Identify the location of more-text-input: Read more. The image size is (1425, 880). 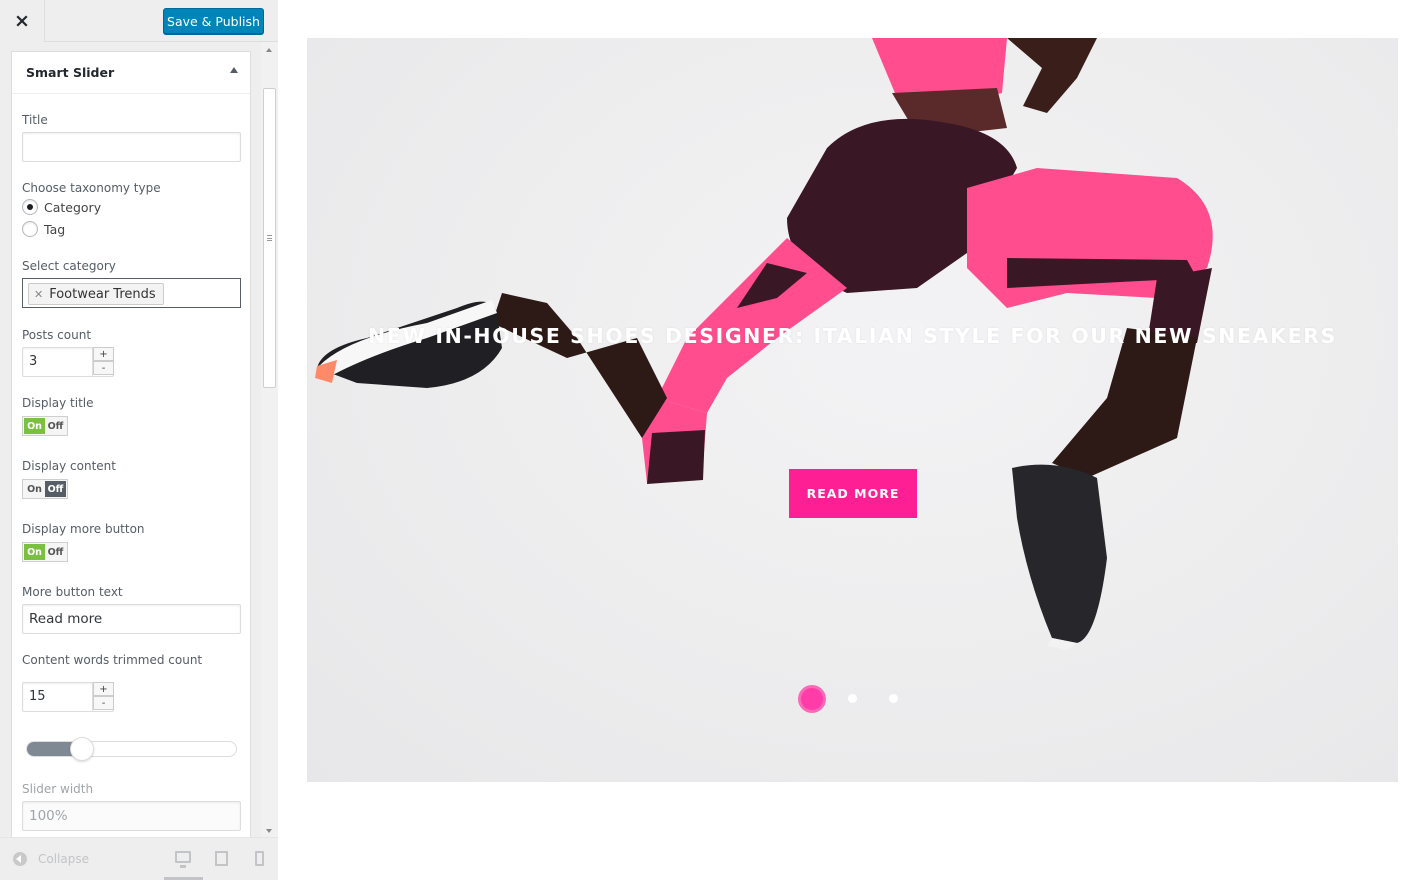
(131, 619).